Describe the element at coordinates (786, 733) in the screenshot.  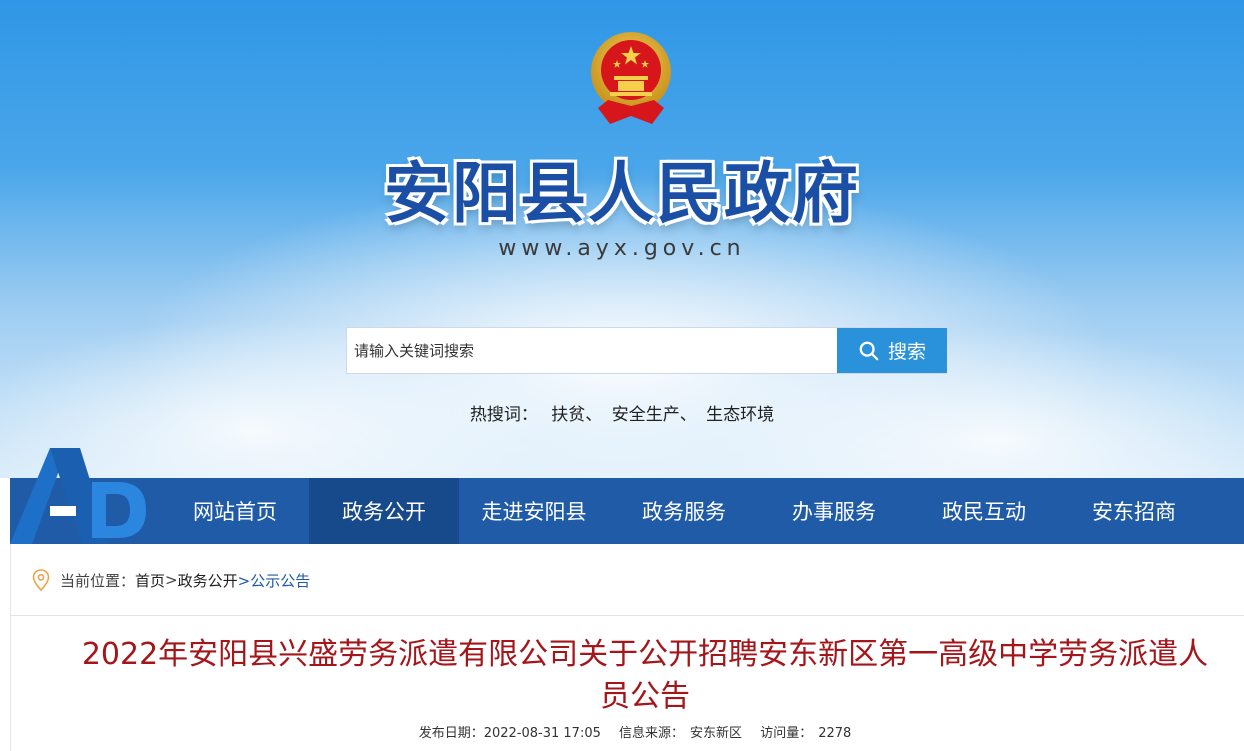
I see `views-label: 访问量：` at that location.